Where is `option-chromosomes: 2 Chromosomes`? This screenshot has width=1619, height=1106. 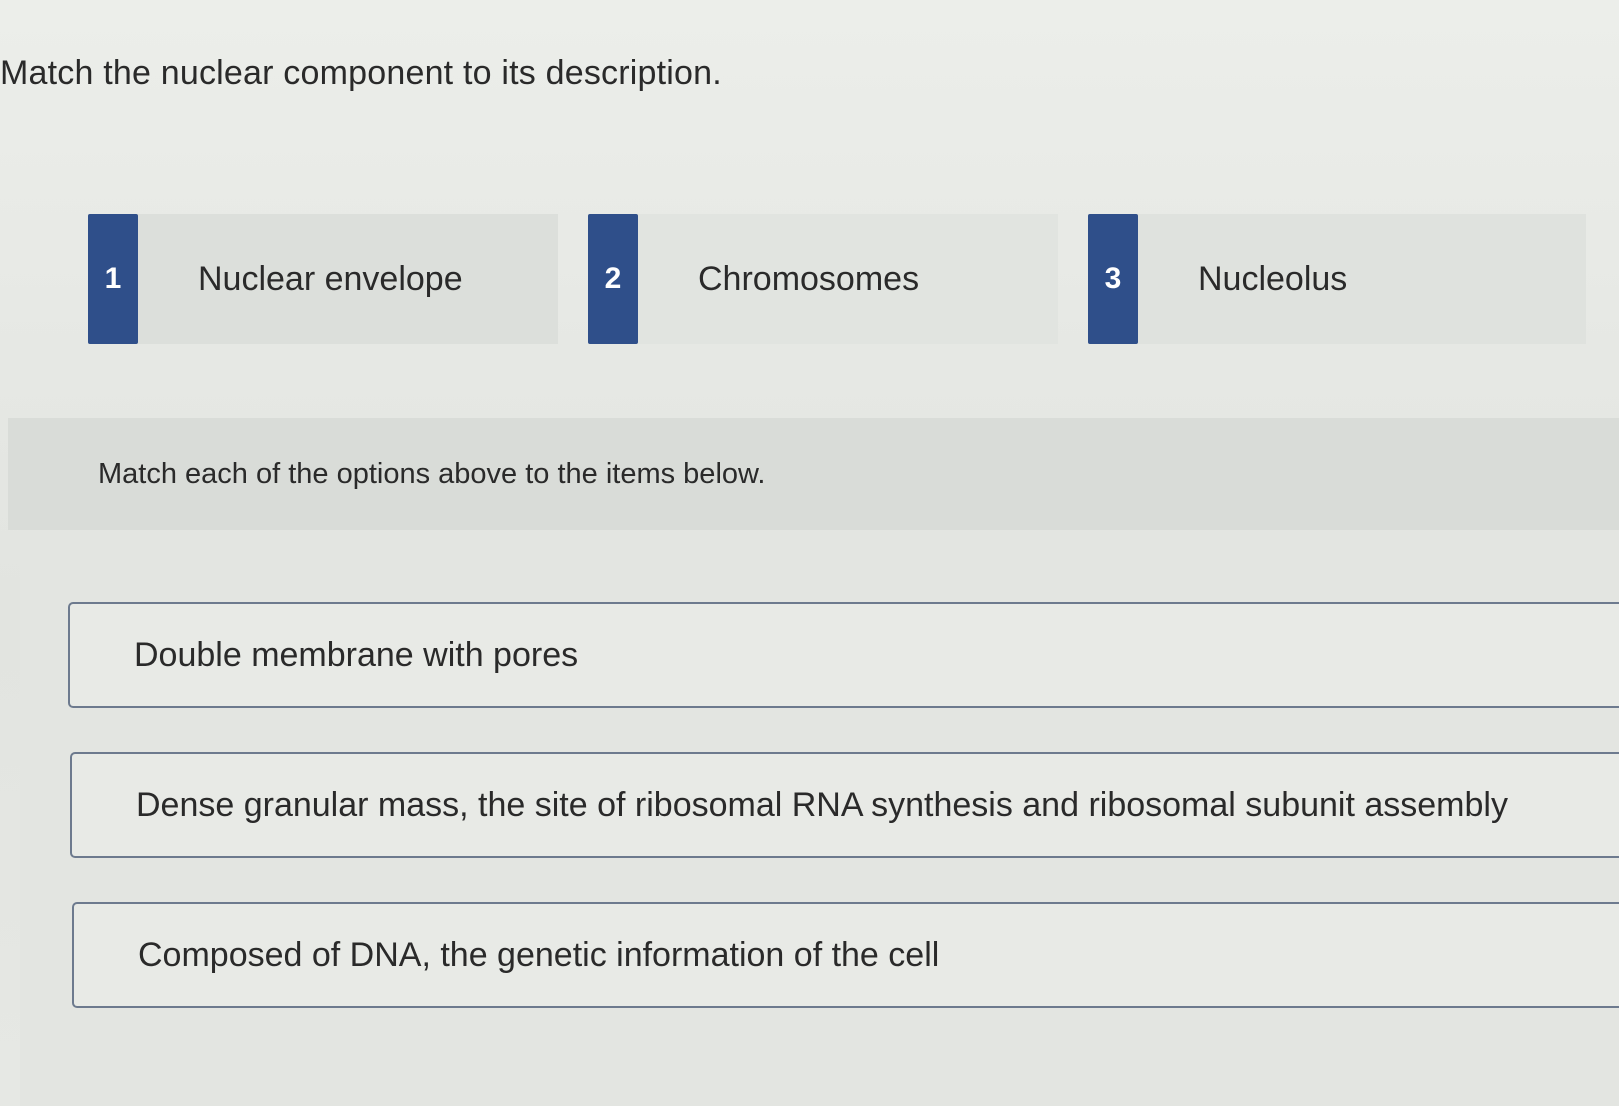
option-chromosomes: 2 Chromosomes is located at coordinates (823, 279).